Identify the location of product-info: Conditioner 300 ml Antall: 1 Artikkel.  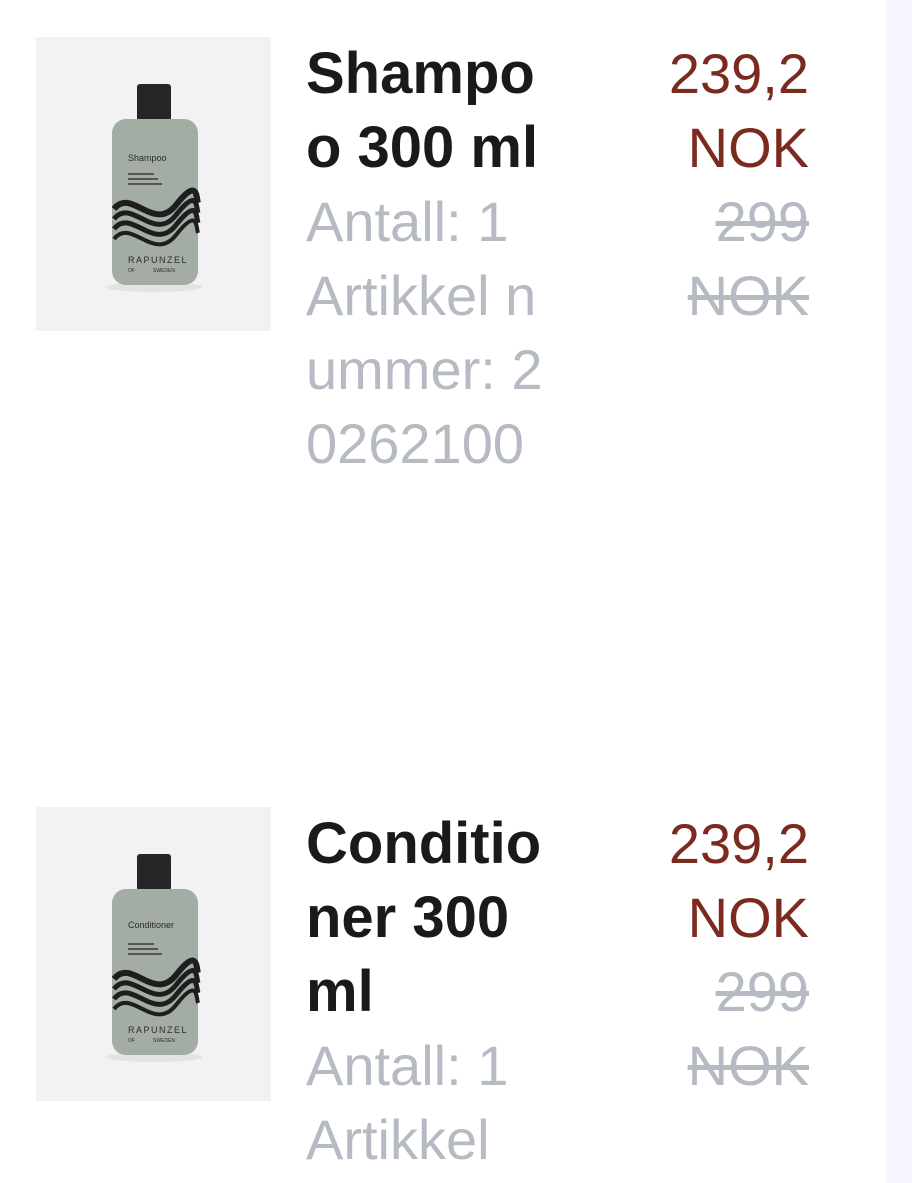
(426, 992).